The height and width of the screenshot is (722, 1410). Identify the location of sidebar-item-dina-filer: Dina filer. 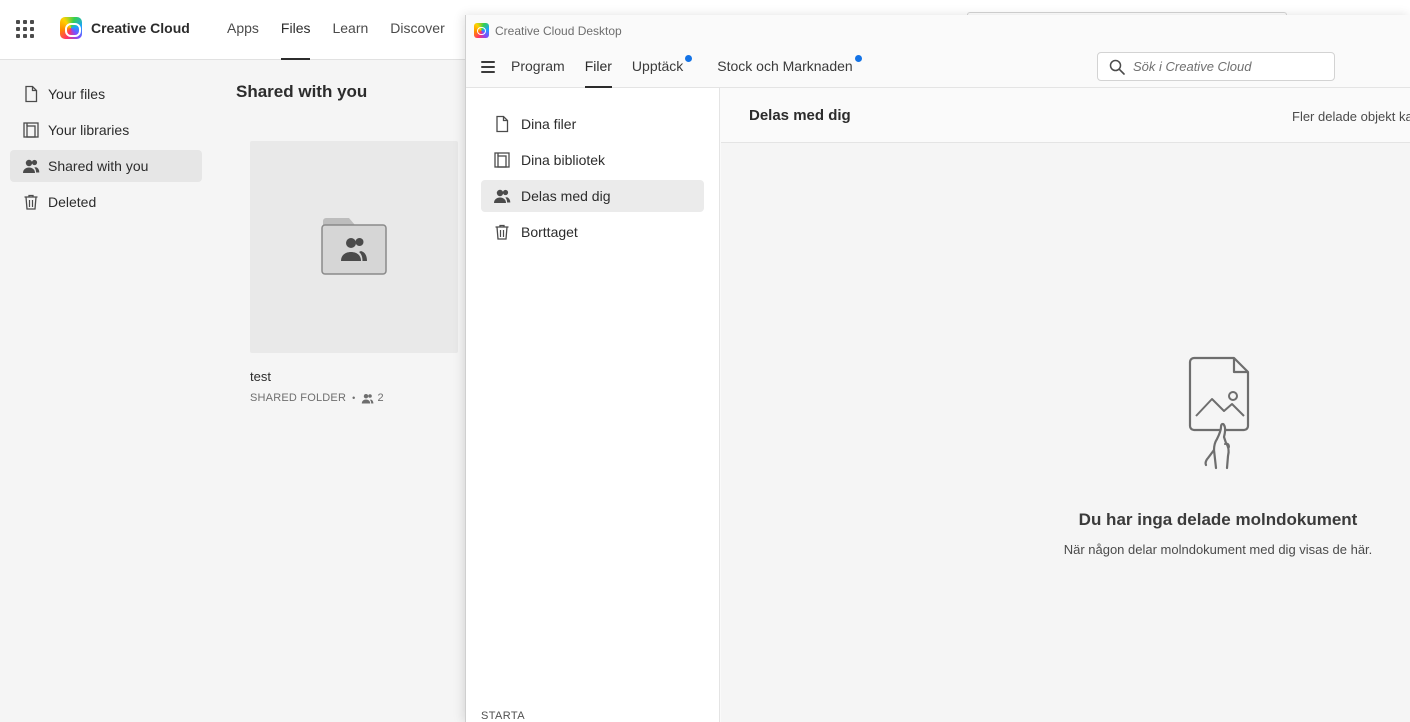
(592, 124).